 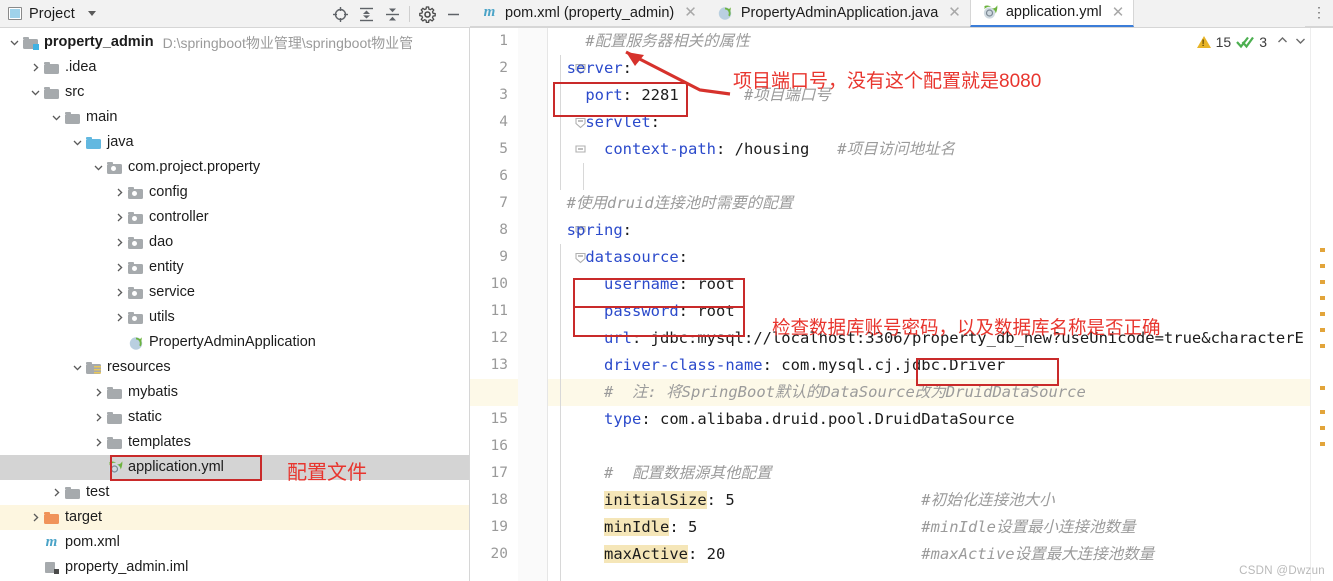 I want to click on tree-node--idea: .idea, so click(x=234, y=67).